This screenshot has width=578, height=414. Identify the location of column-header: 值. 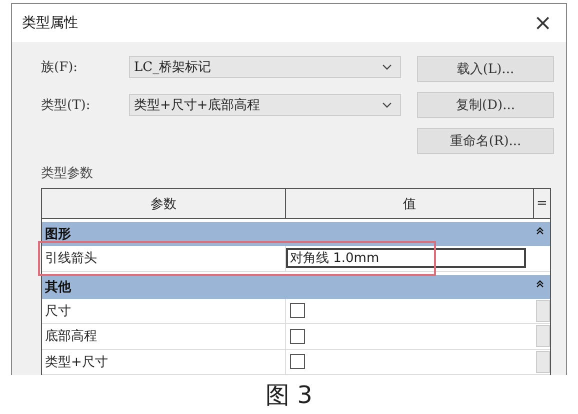
(409, 203).